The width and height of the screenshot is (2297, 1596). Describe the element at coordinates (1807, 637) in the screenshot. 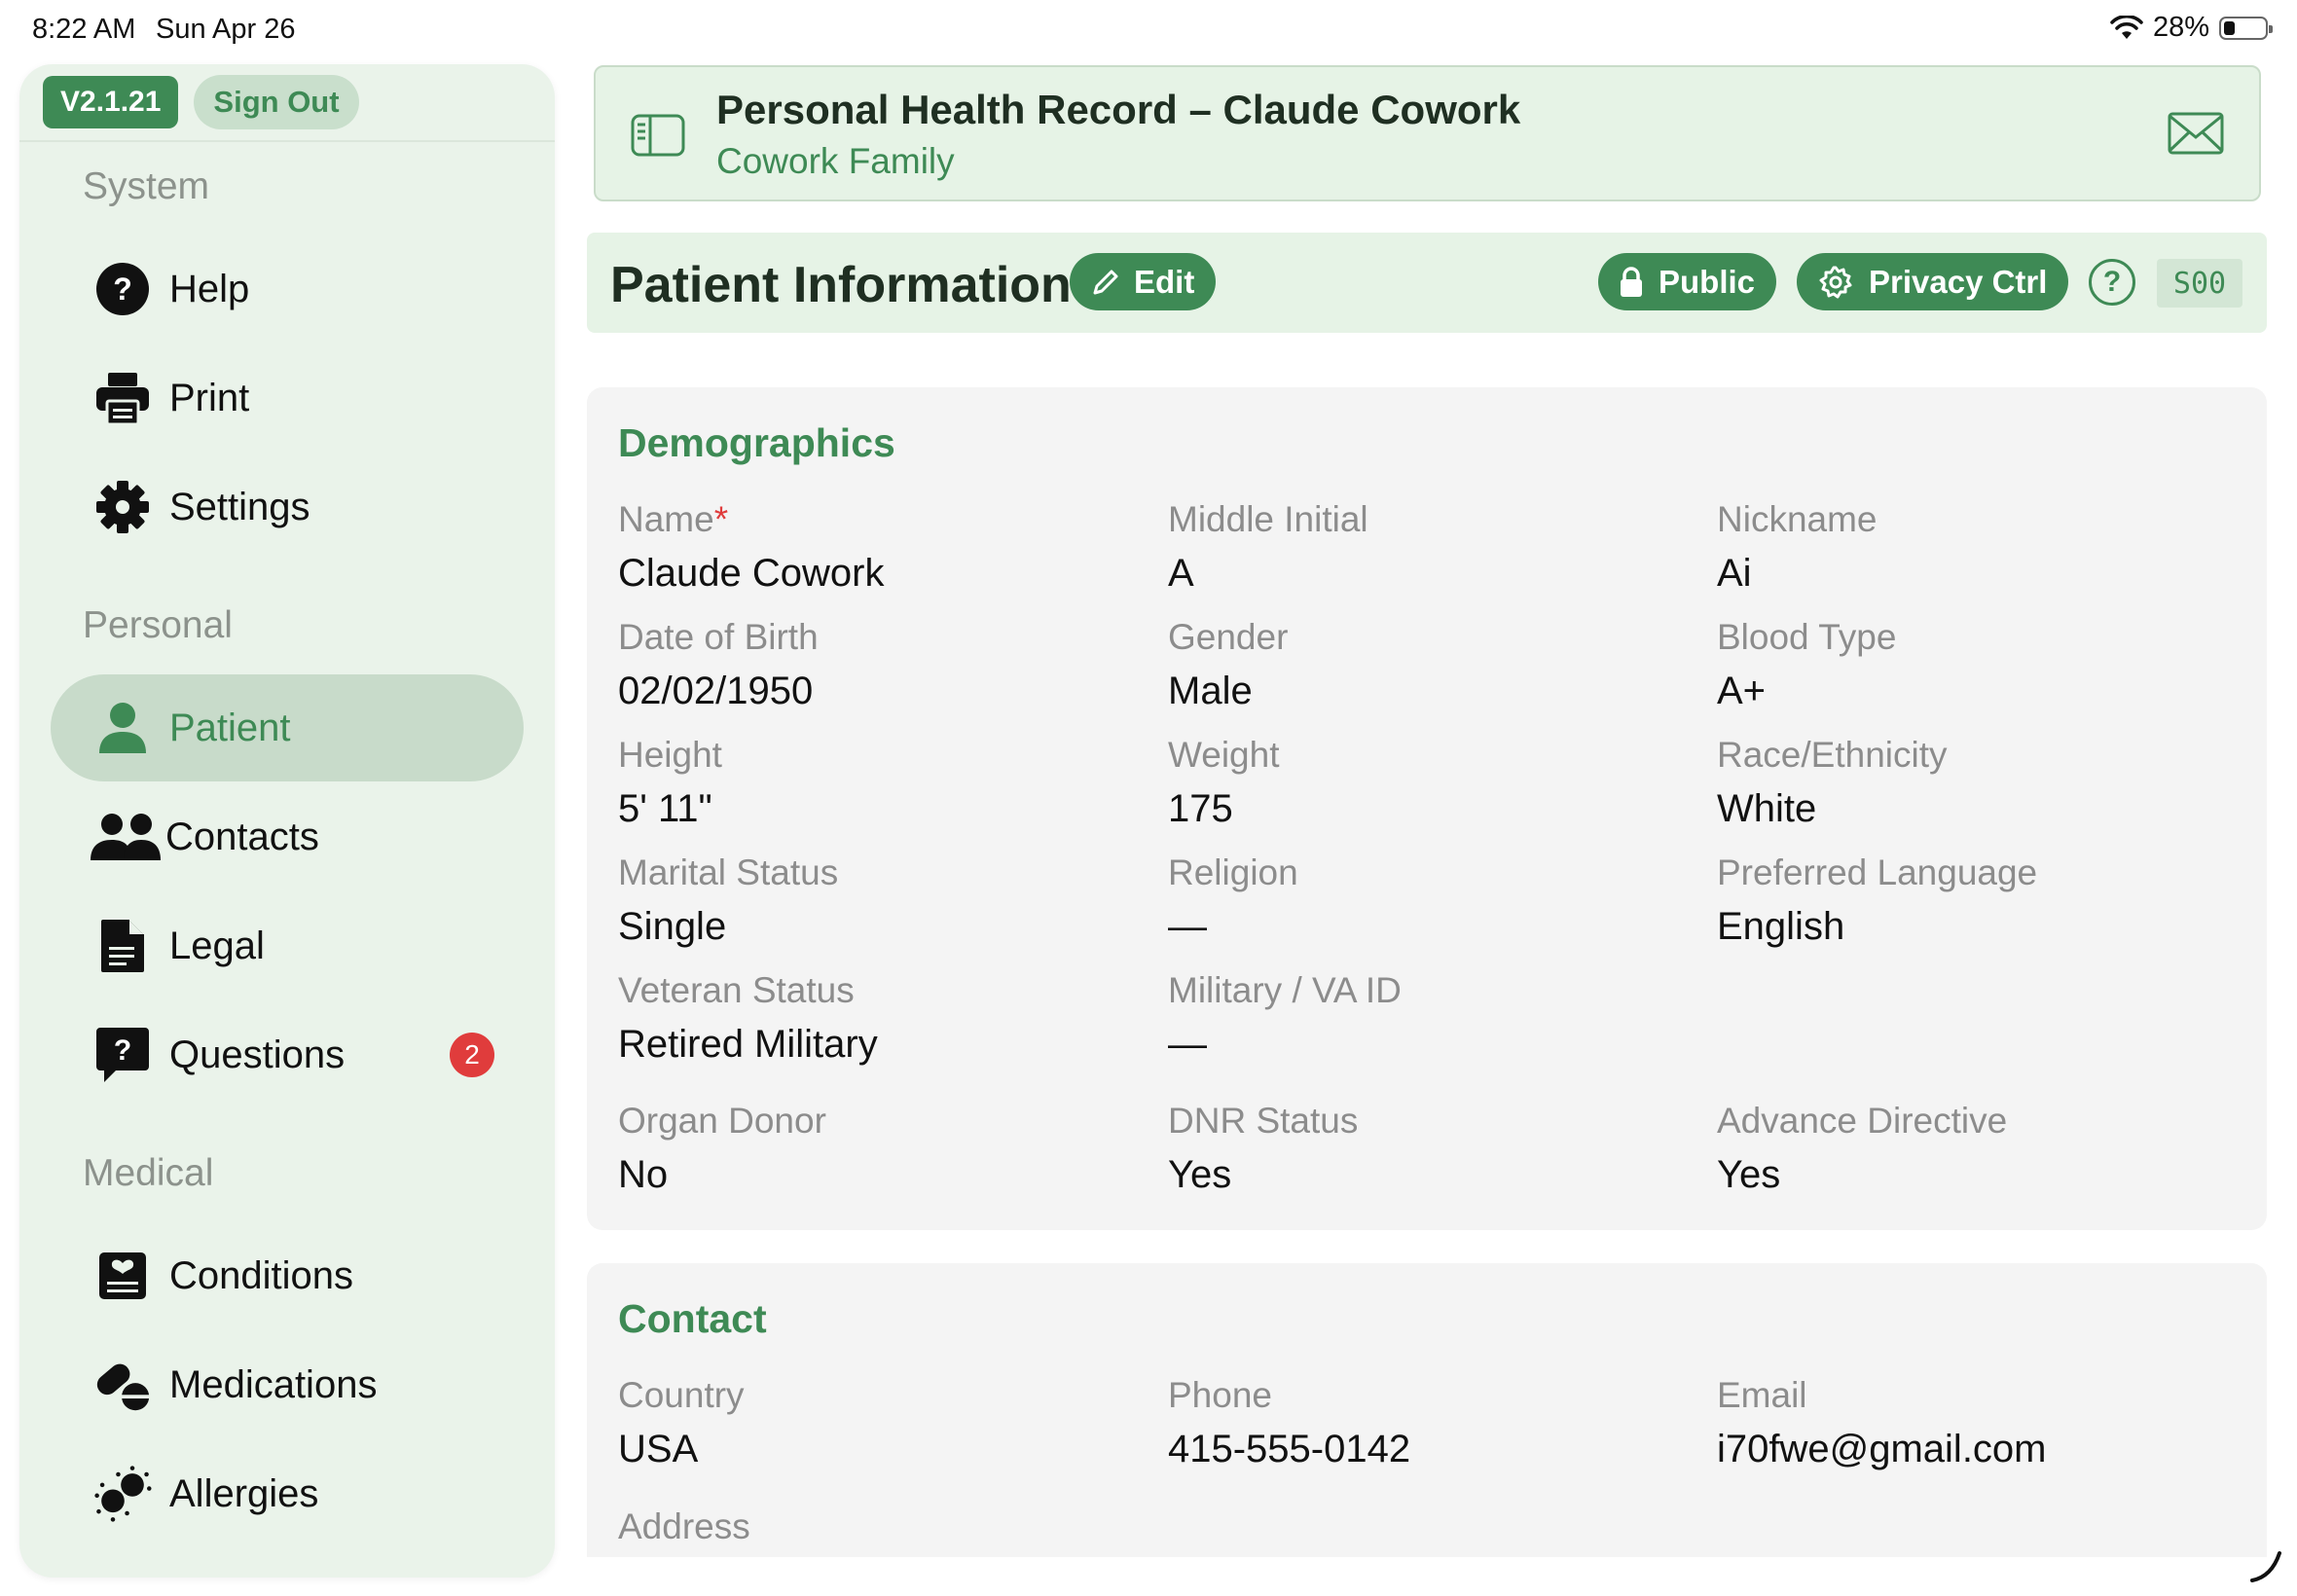

I see `field-label: Blood Type` at that location.